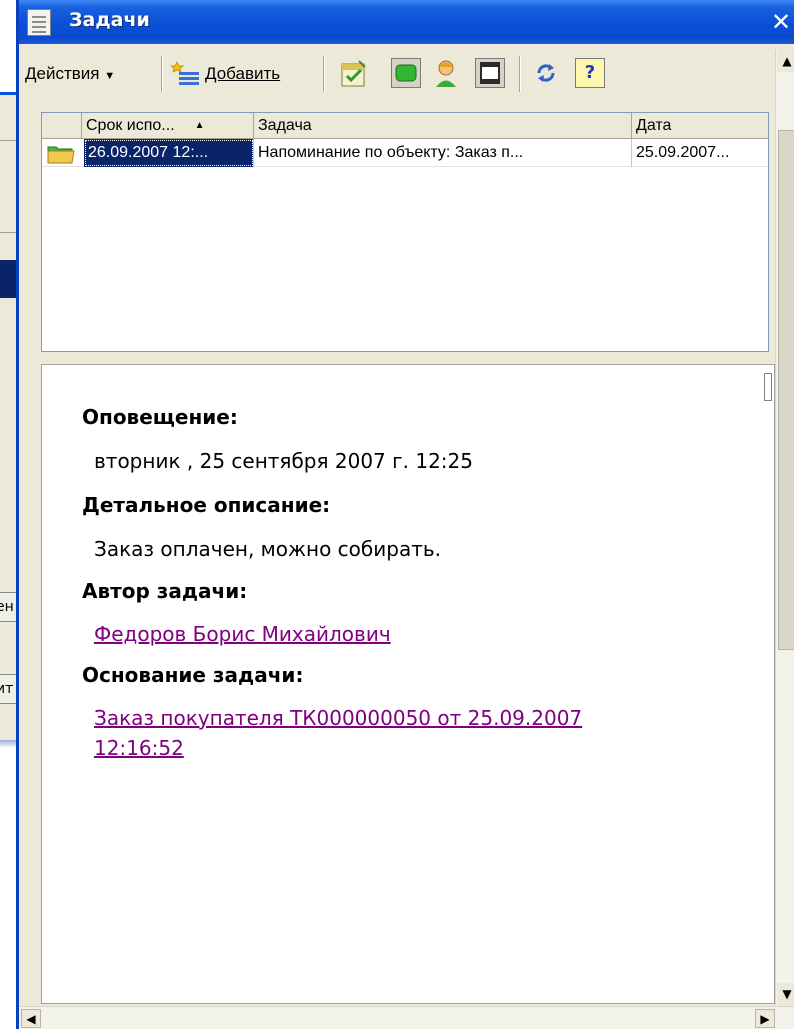 The image size is (794, 1029). Describe the element at coordinates (785, 61) in the screenshot. I see `scroll-up-arrow-icon: ▲` at that location.